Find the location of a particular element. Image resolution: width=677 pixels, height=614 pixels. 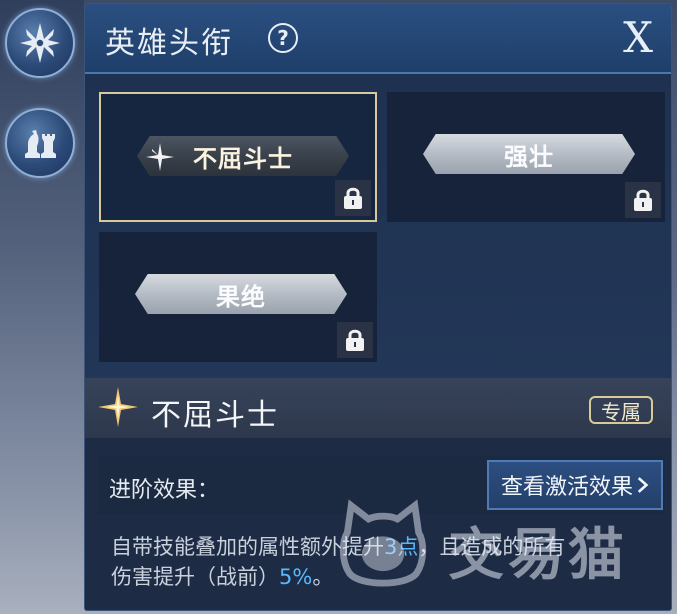

title-label: 果绝 is located at coordinates (241, 296).